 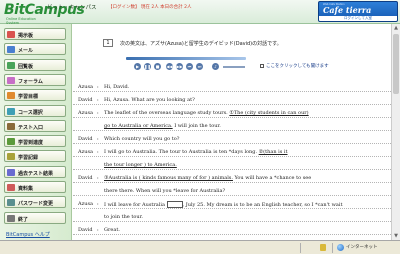 I want to click on fast-forward-icon: ▶▶, so click(x=179, y=66).